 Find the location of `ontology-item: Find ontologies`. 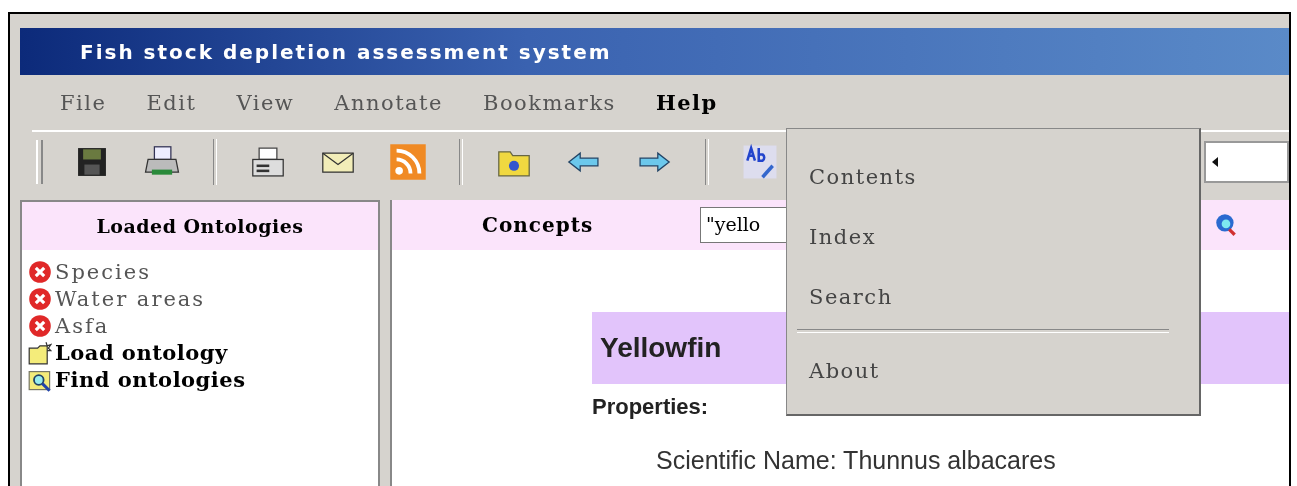

ontology-item: Find ontologies is located at coordinates (150, 379).